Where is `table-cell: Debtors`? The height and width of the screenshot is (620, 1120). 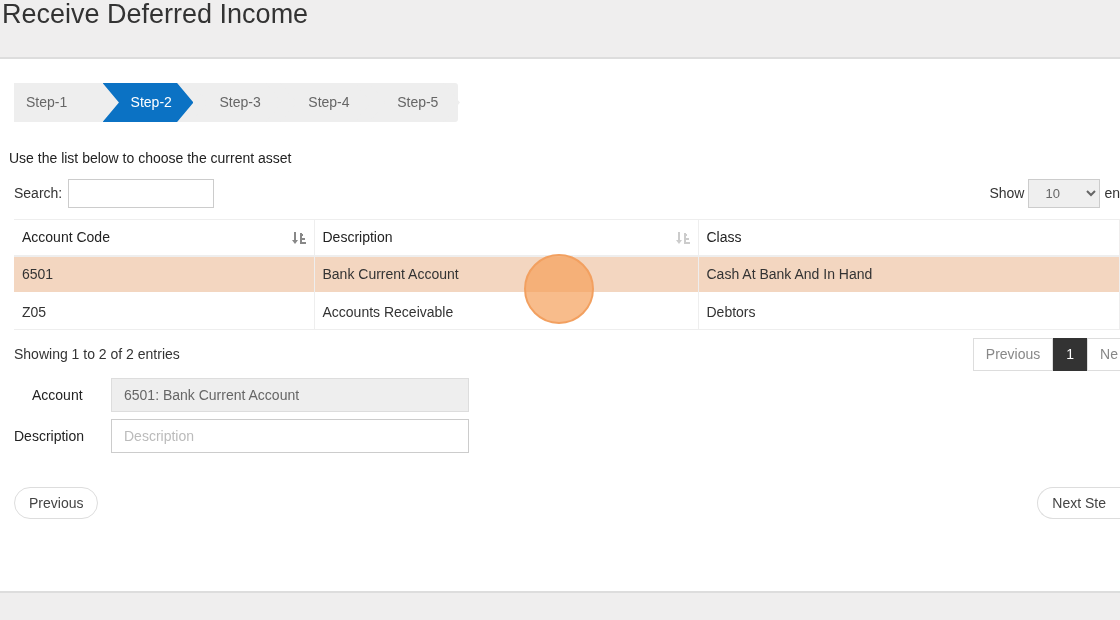 table-cell: Debtors is located at coordinates (909, 310).